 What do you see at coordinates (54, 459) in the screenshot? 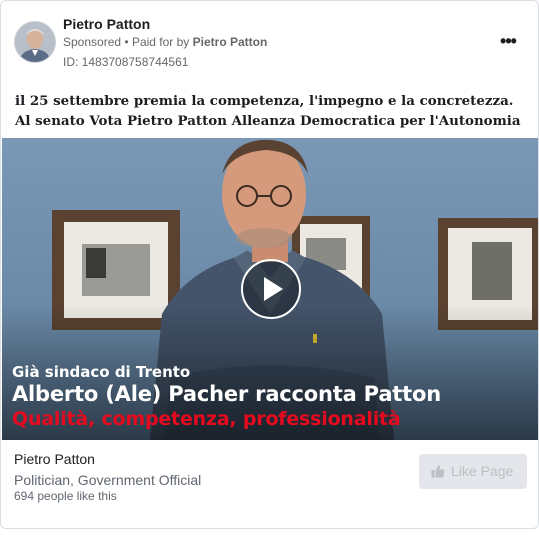
I see `footer-page-name: Pietro Patton` at bounding box center [54, 459].